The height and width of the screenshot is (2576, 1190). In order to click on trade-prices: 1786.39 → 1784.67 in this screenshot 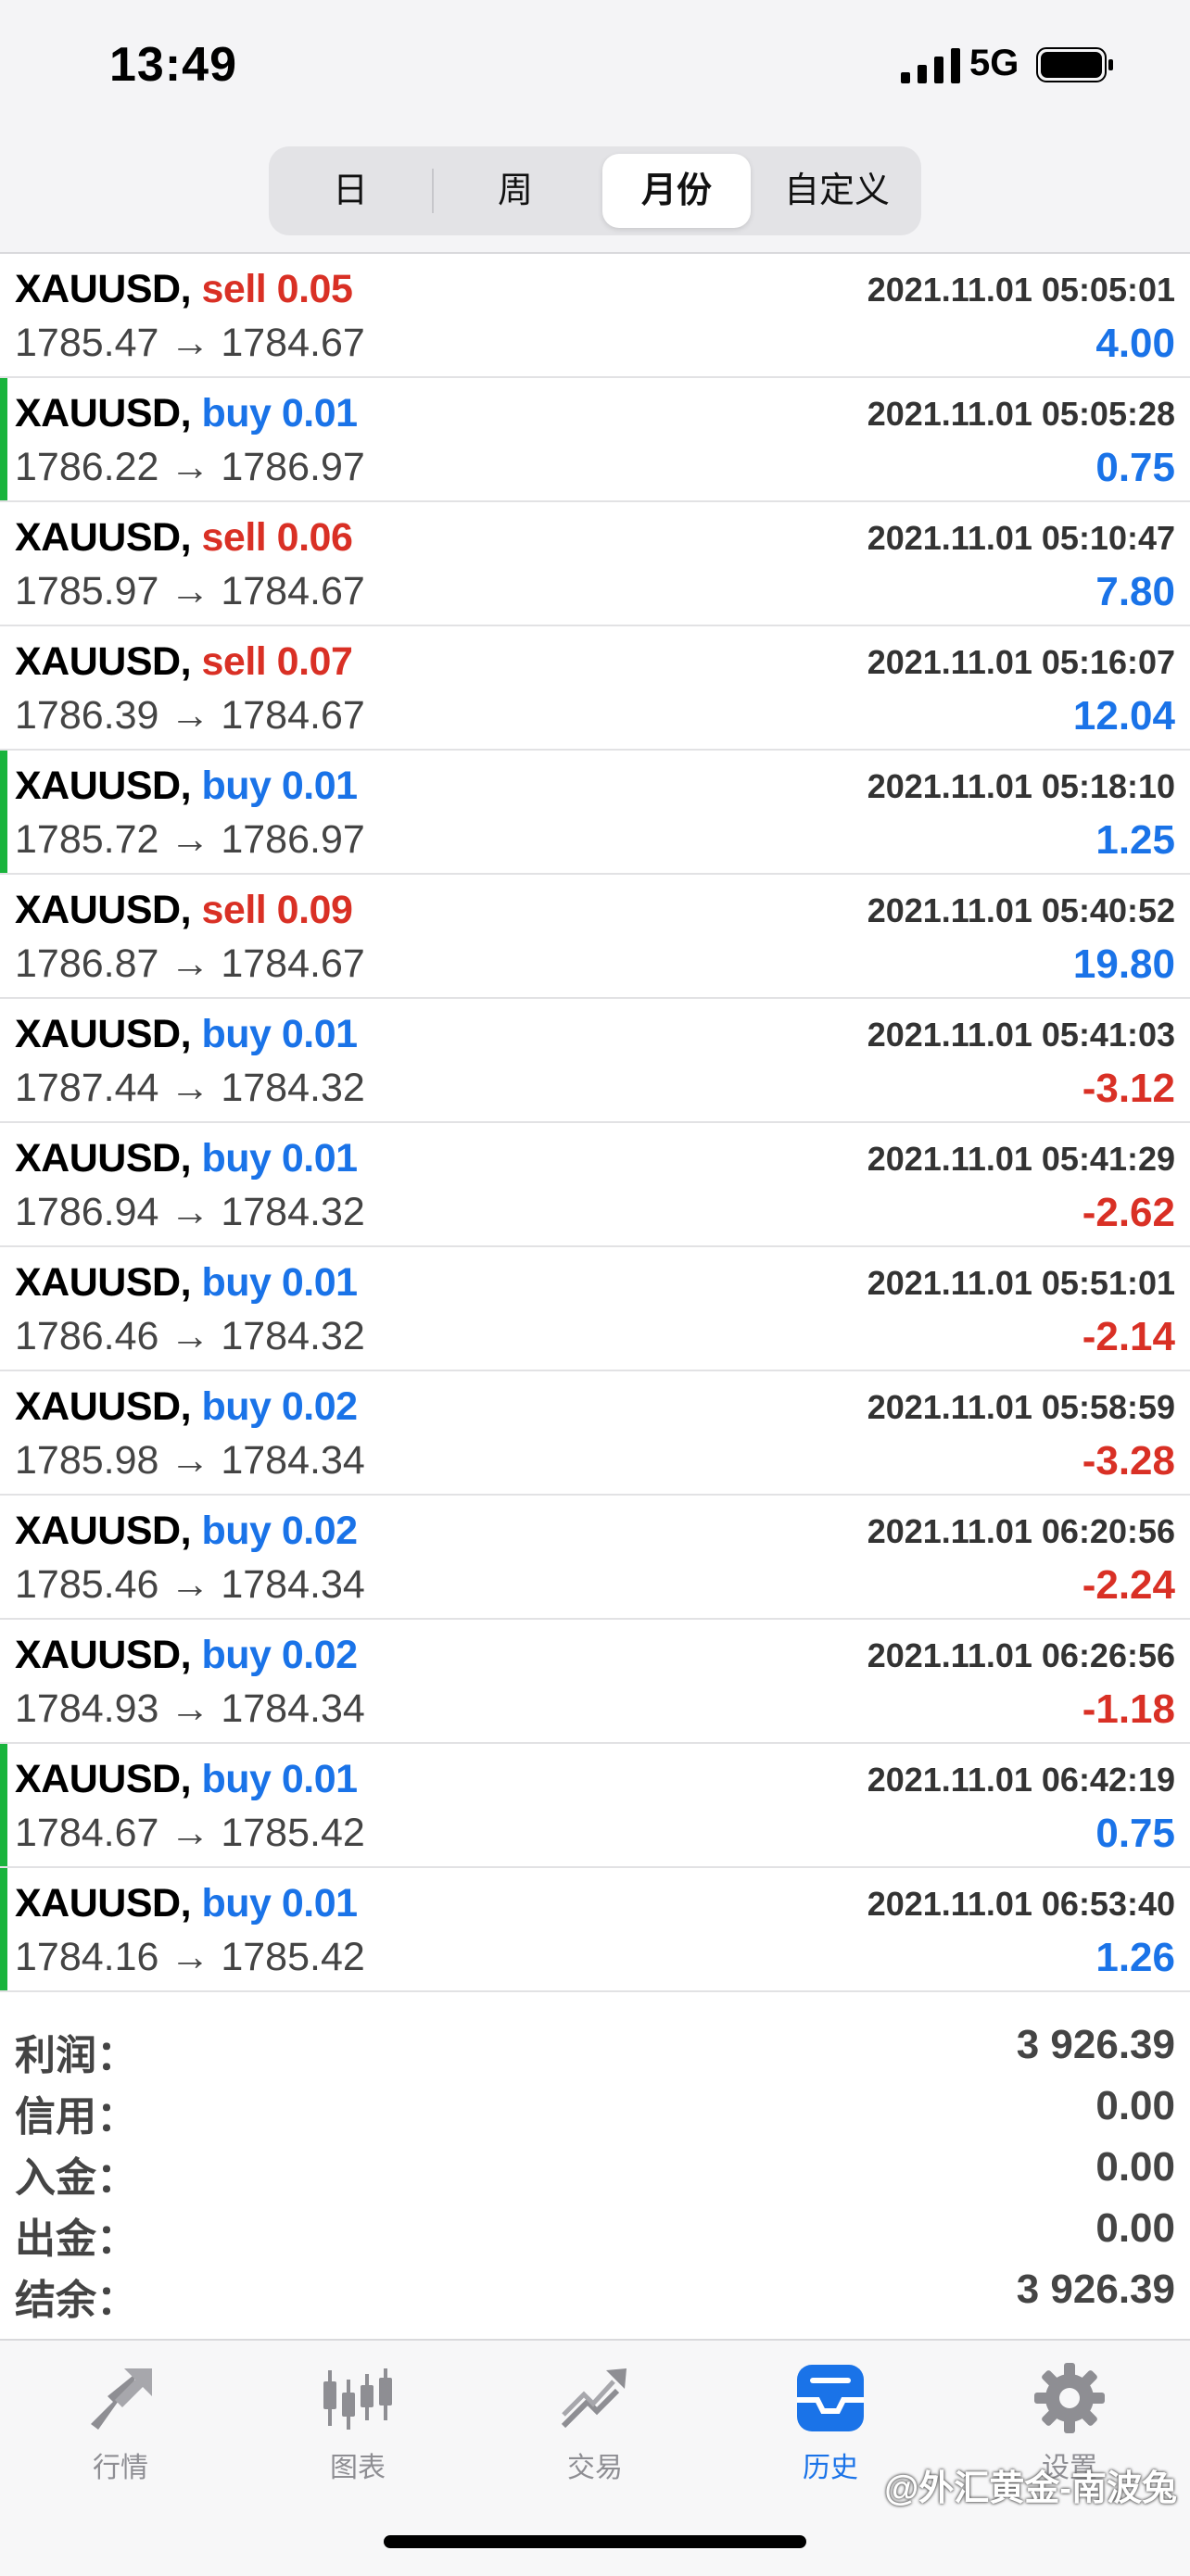, I will do `click(190, 716)`.